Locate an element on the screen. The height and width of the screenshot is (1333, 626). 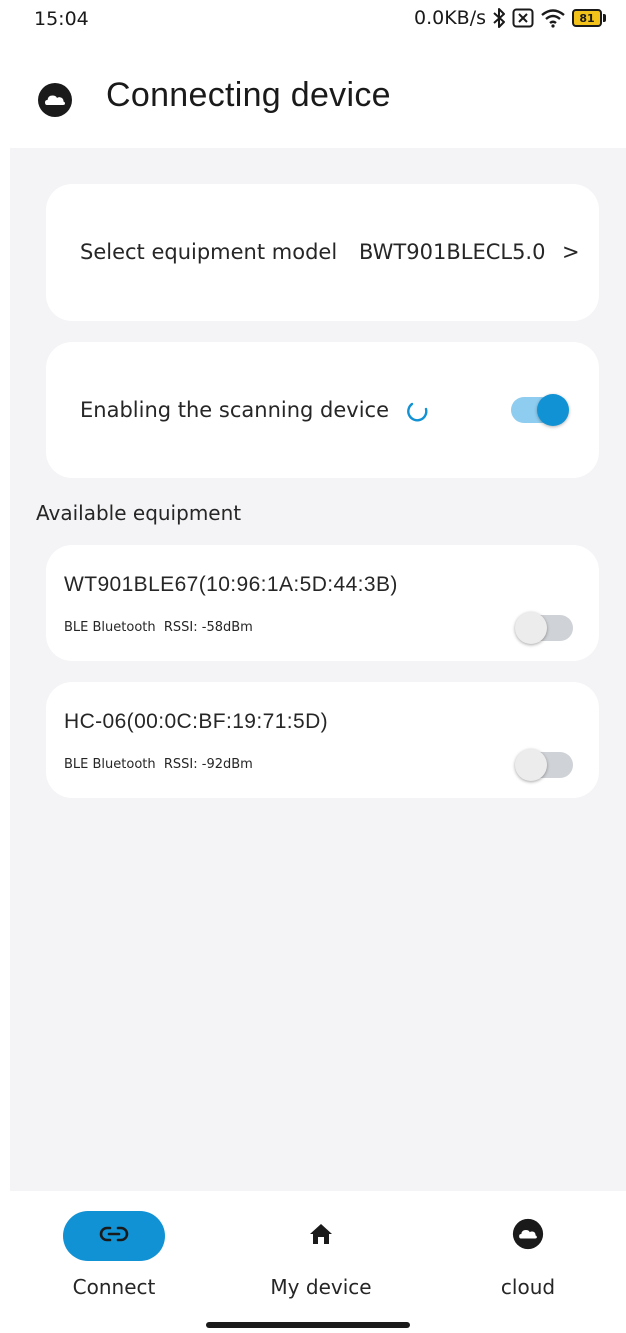
device-rssi: RSSI: -58dBm is located at coordinates (208, 627).